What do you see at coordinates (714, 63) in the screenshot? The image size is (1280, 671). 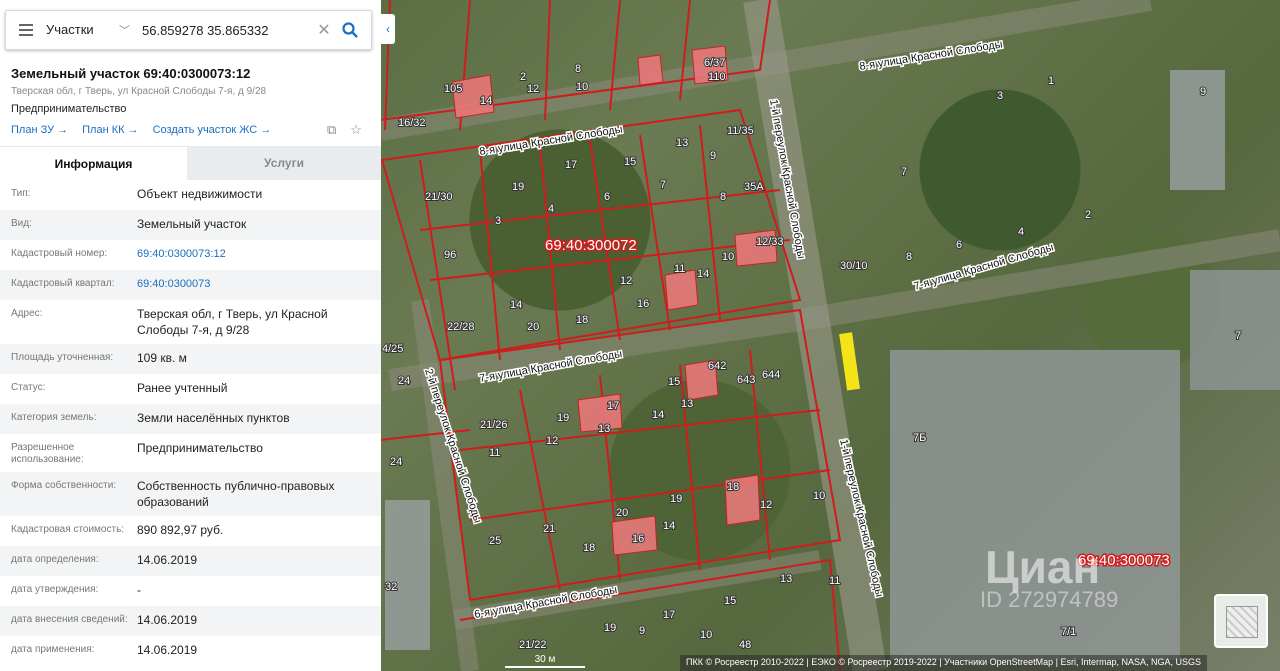 I see `parcel-number-label: 6/37` at bounding box center [714, 63].